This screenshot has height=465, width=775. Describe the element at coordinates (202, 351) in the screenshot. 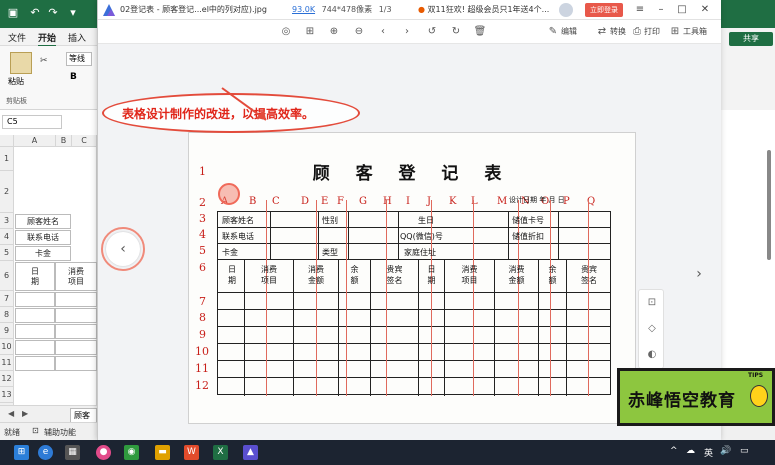

I see `row-number: 10` at that location.